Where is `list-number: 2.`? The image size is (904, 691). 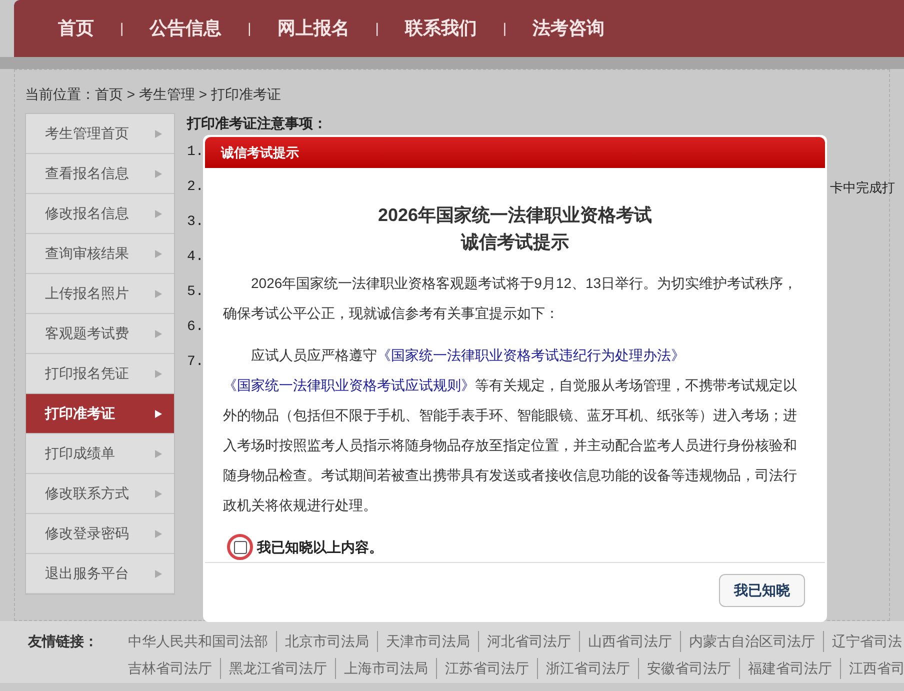
list-number: 2. is located at coordinates (195, 187).